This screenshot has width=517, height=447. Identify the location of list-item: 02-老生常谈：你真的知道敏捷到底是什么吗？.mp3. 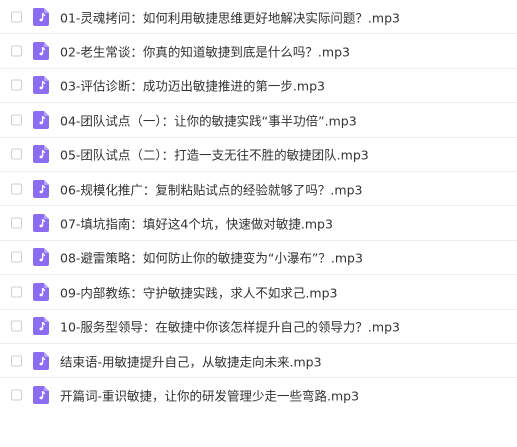
(258, 51).